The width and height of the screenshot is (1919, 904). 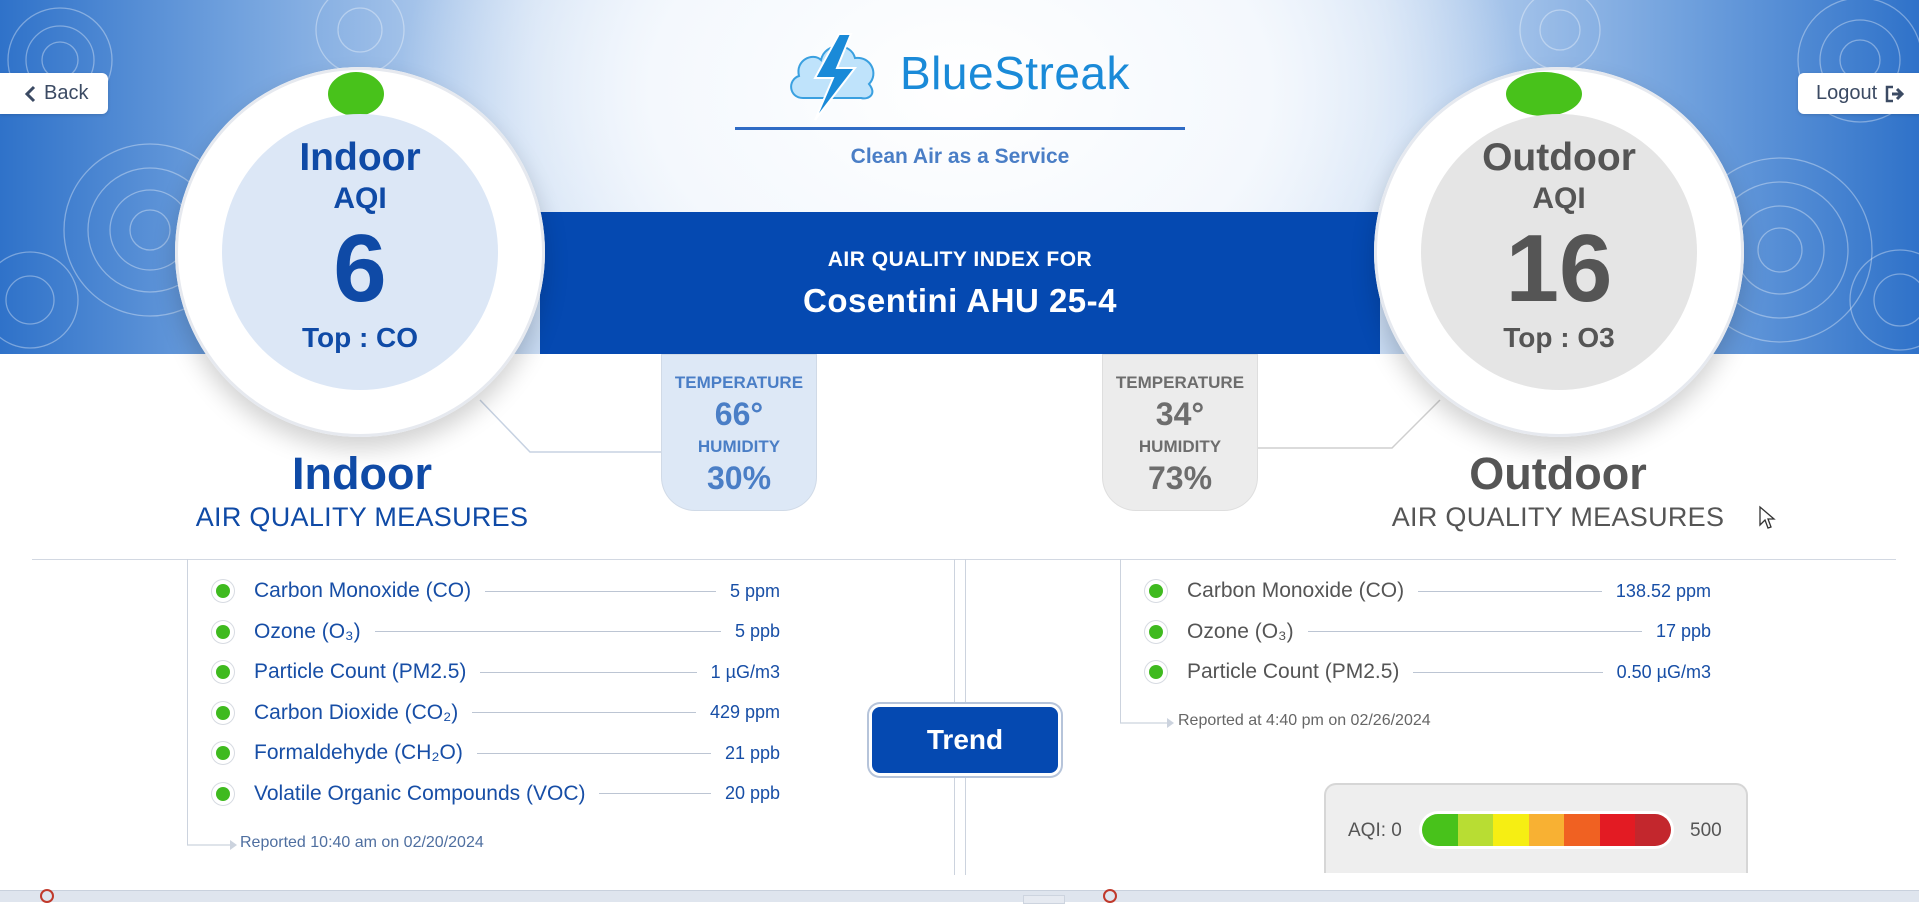 What do you see at coordinates (362, 842) in the screenshot?
I see `indoor-reported-time: Reported 10:40 am on 02/20/2024` at bounding box center [362, 842].